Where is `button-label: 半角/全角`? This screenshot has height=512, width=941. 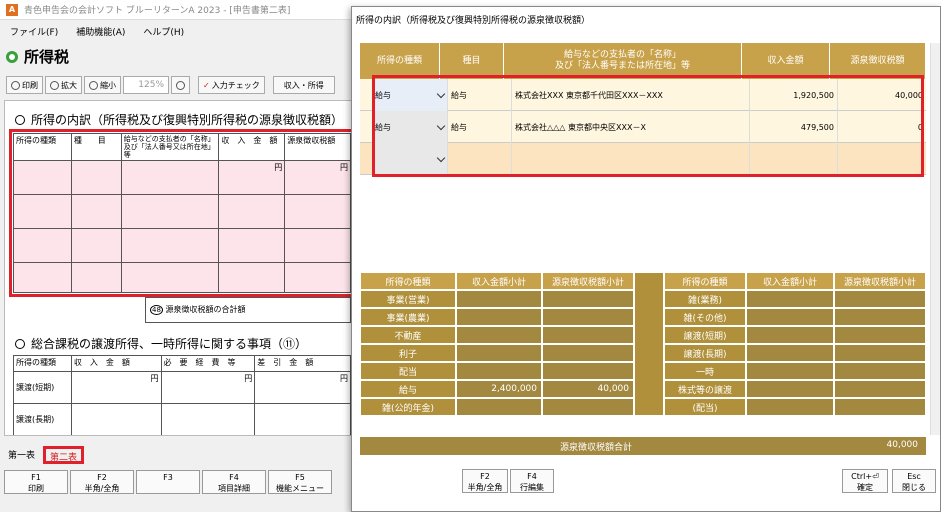 button-label: 半角/全角 is located at coordinates (485, 487).